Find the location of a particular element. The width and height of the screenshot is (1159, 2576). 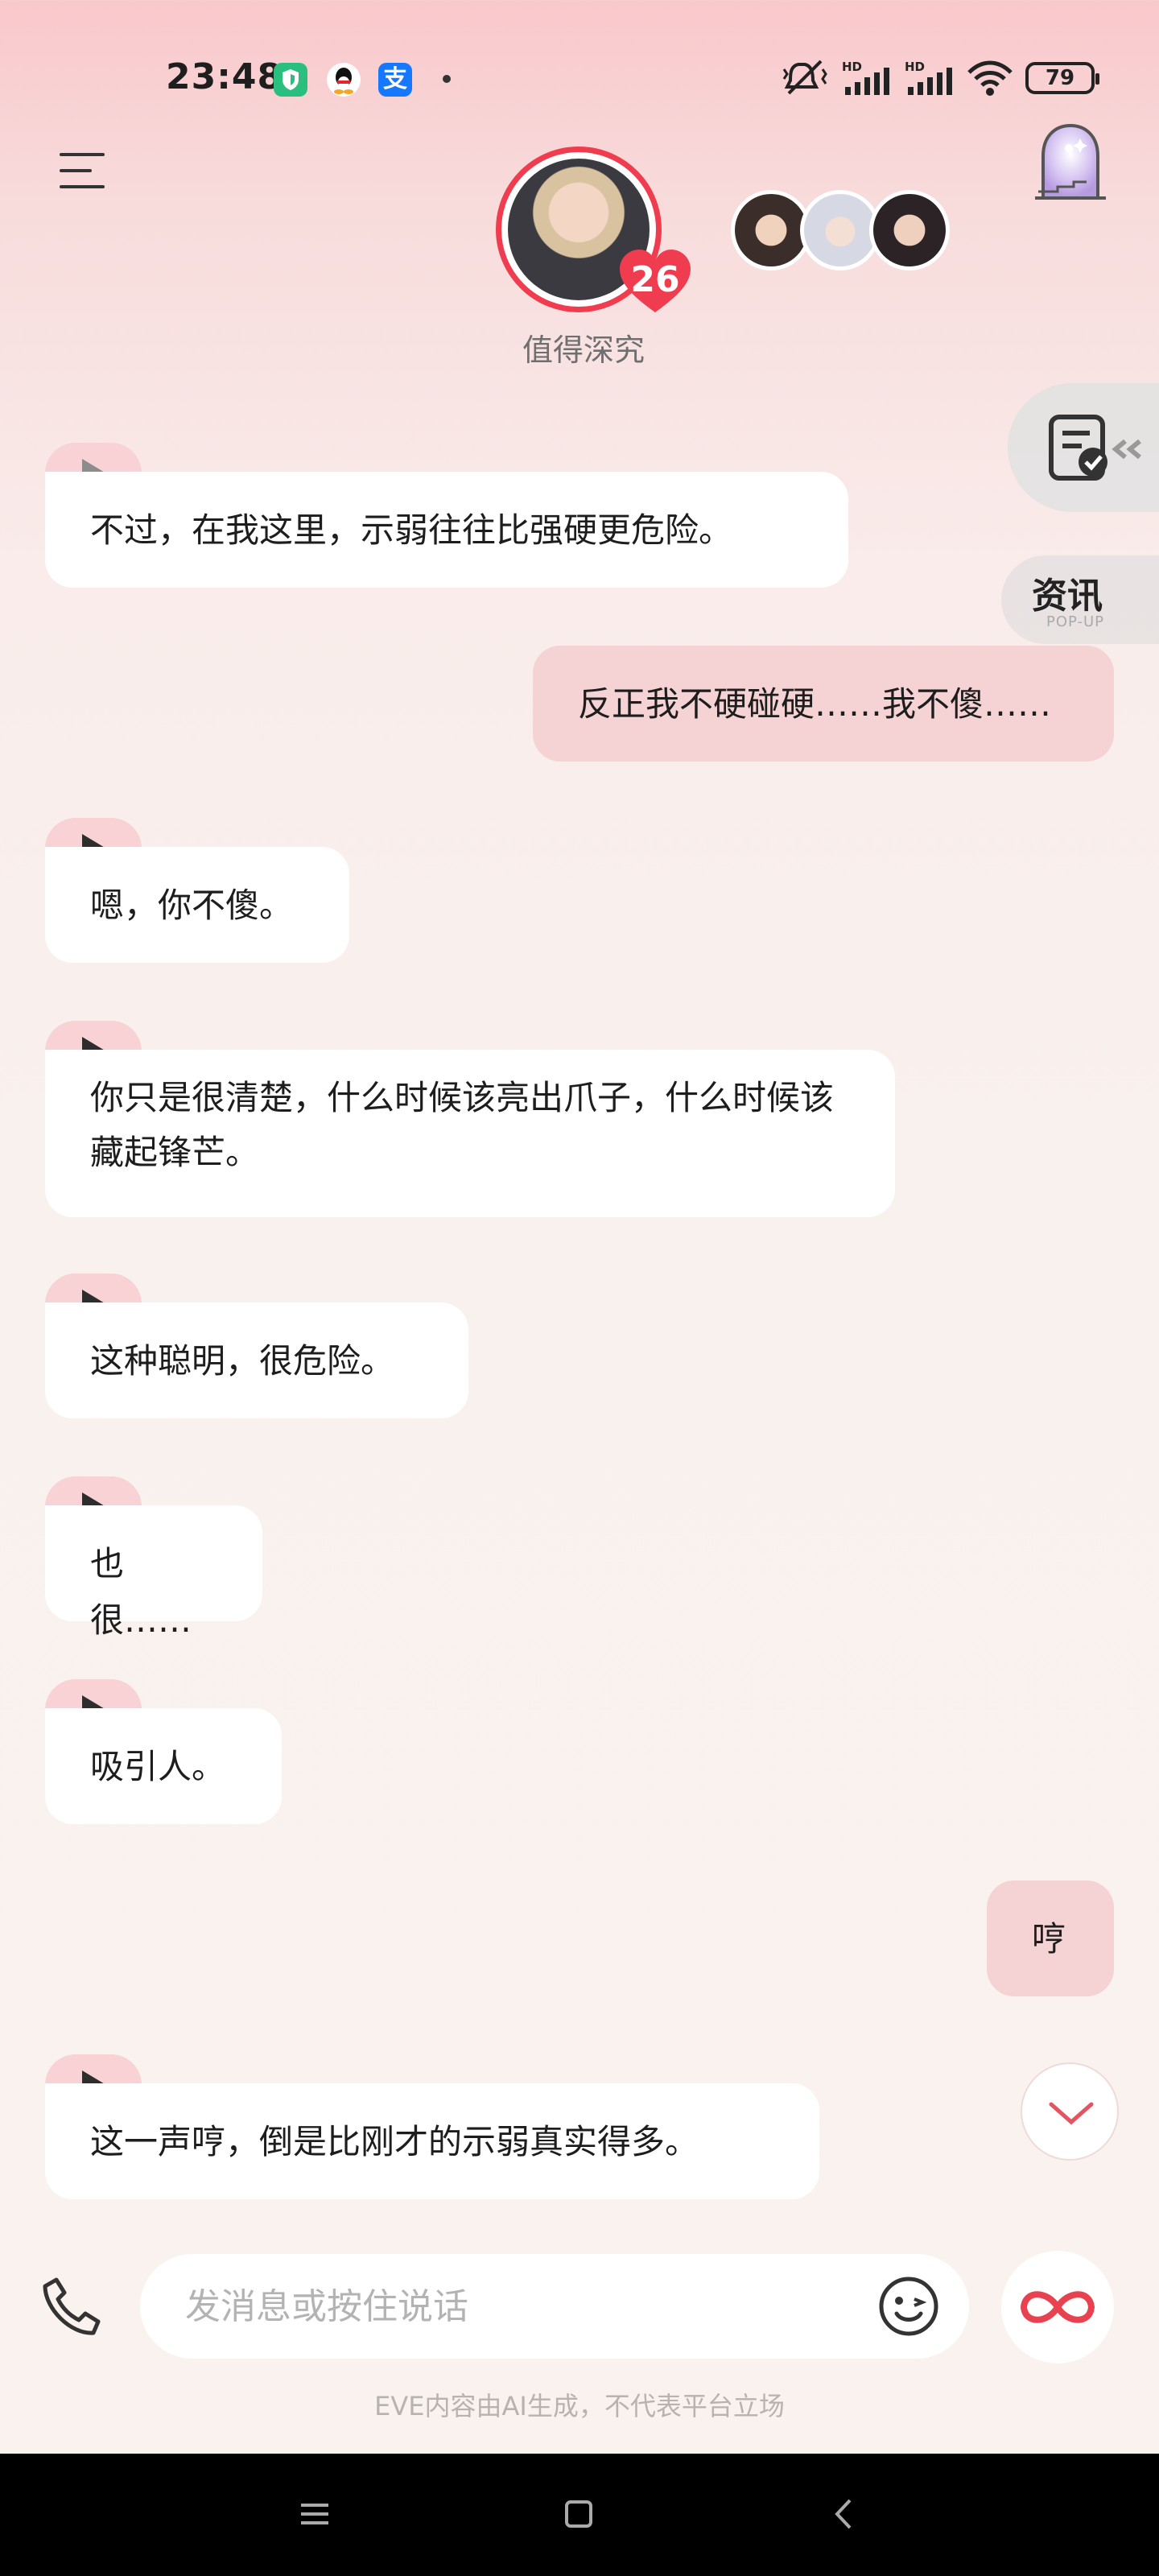

status-bar: 23:48 支 HD HD 79 is located at coordinates (579, 76).